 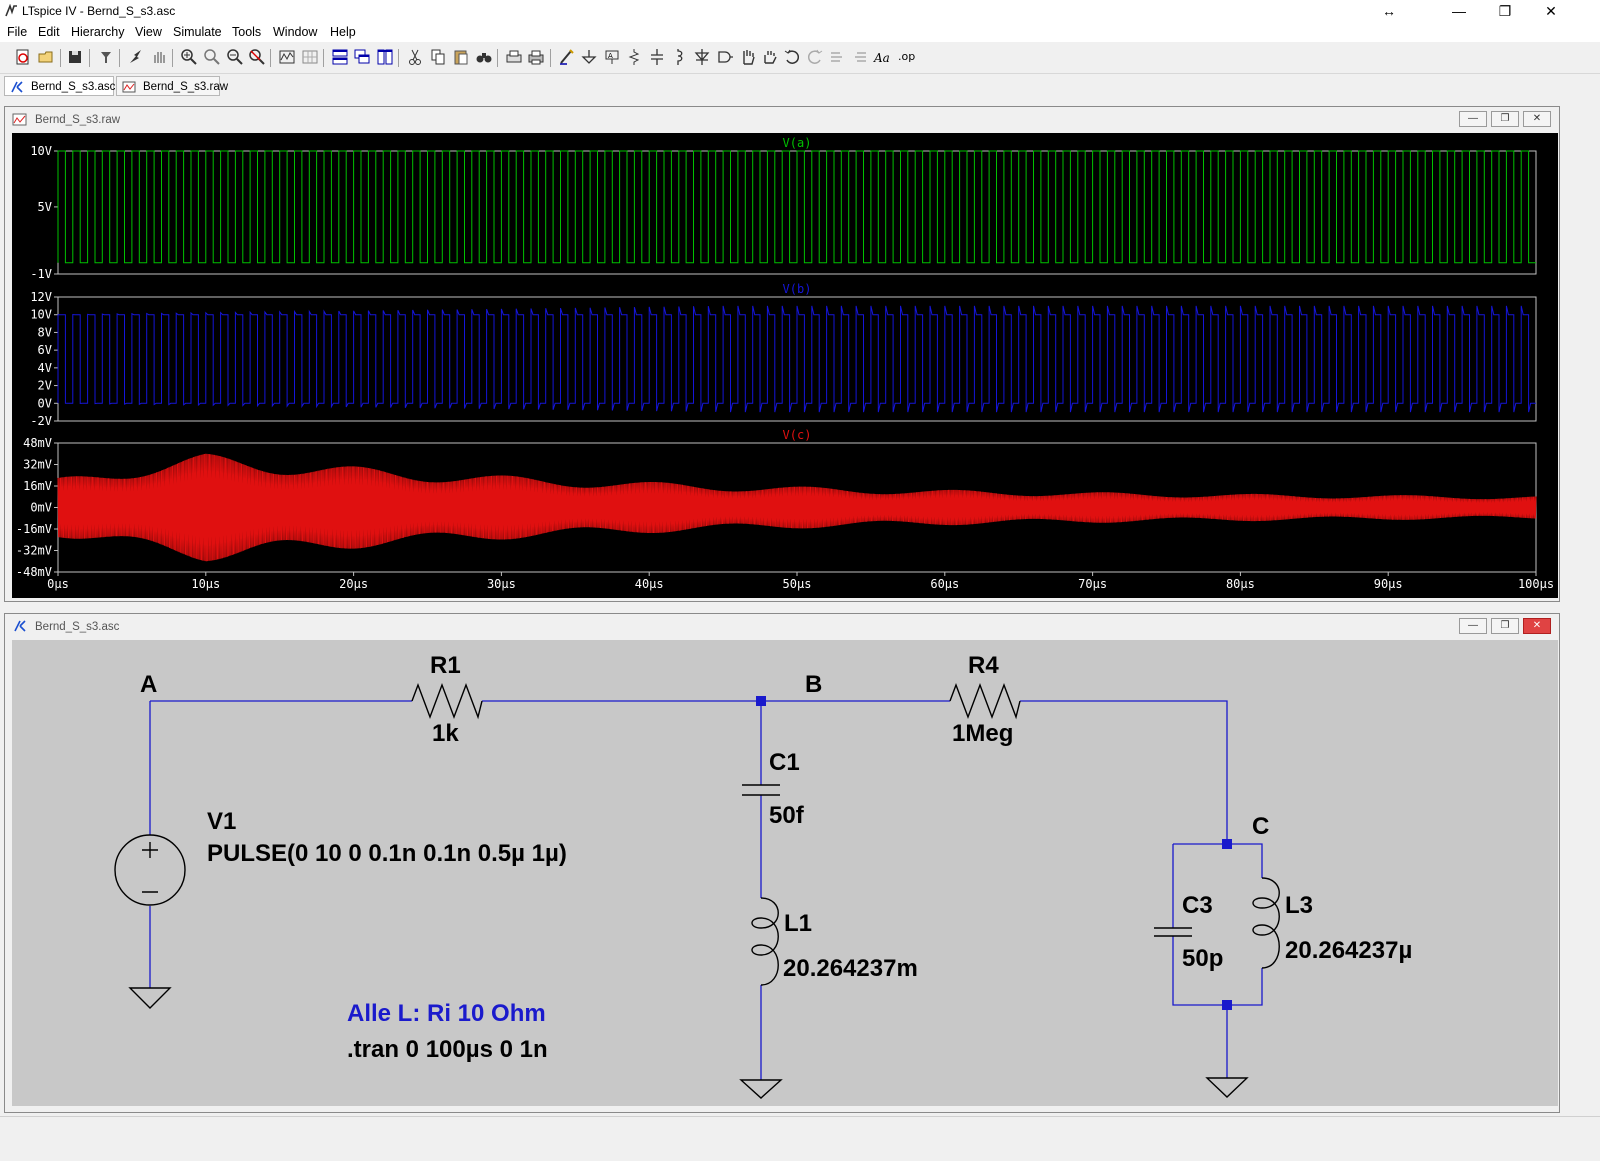 I want to click on cut-icon, so click(x=415, y=57).